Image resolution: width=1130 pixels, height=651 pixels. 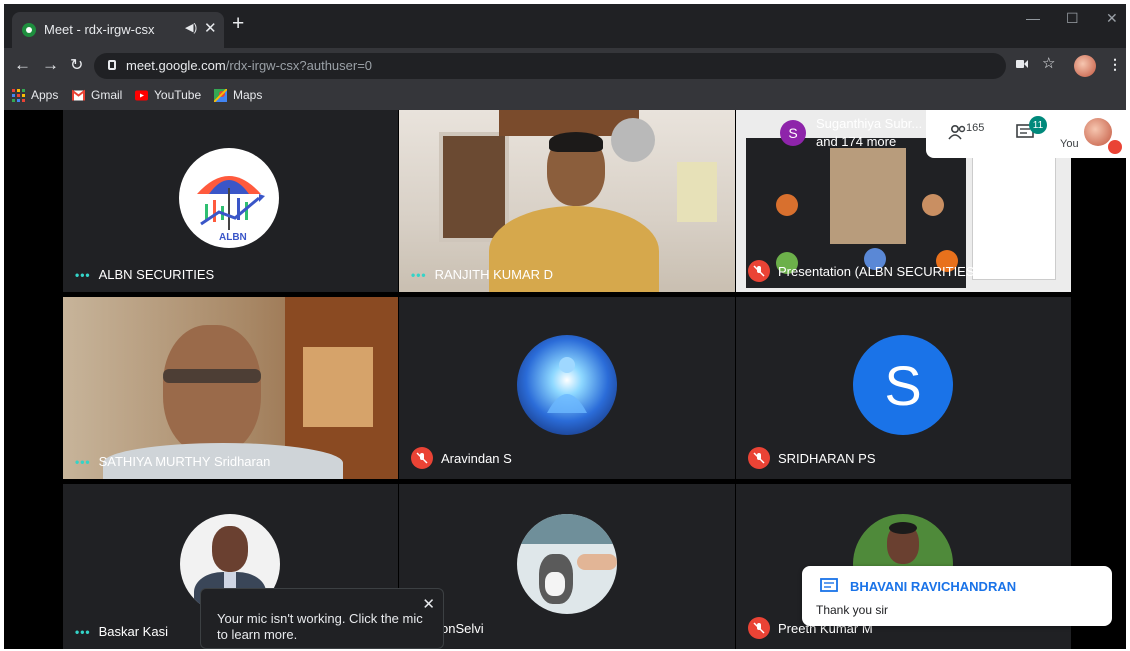 I want to click on forward-arrow-icon: →, so click(x=50, y=65).